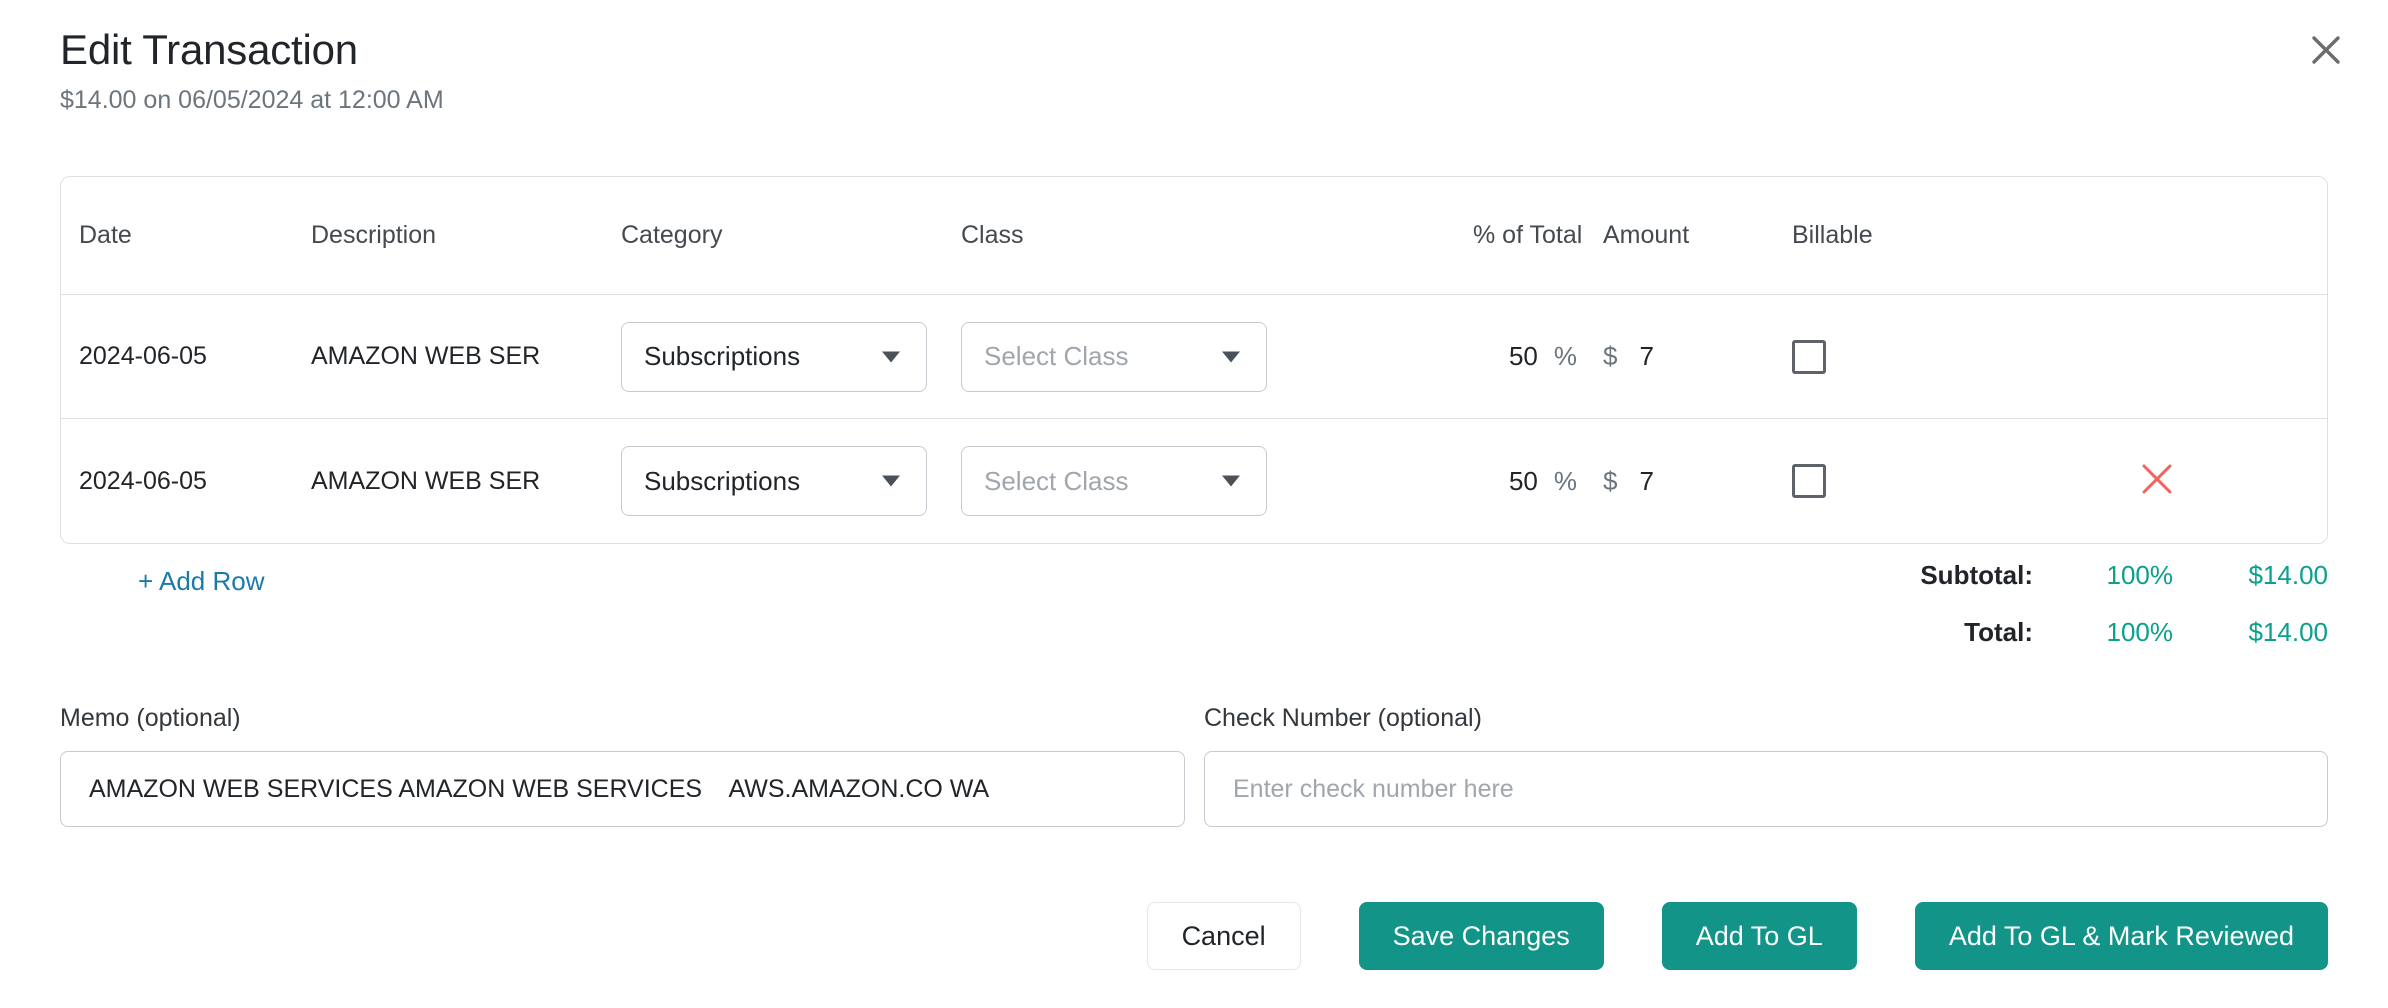 This screenshot has height=1008, width=2388. Describe the element at coordinates (622, 789) in the screenshot. I see `memo-input` at that location.